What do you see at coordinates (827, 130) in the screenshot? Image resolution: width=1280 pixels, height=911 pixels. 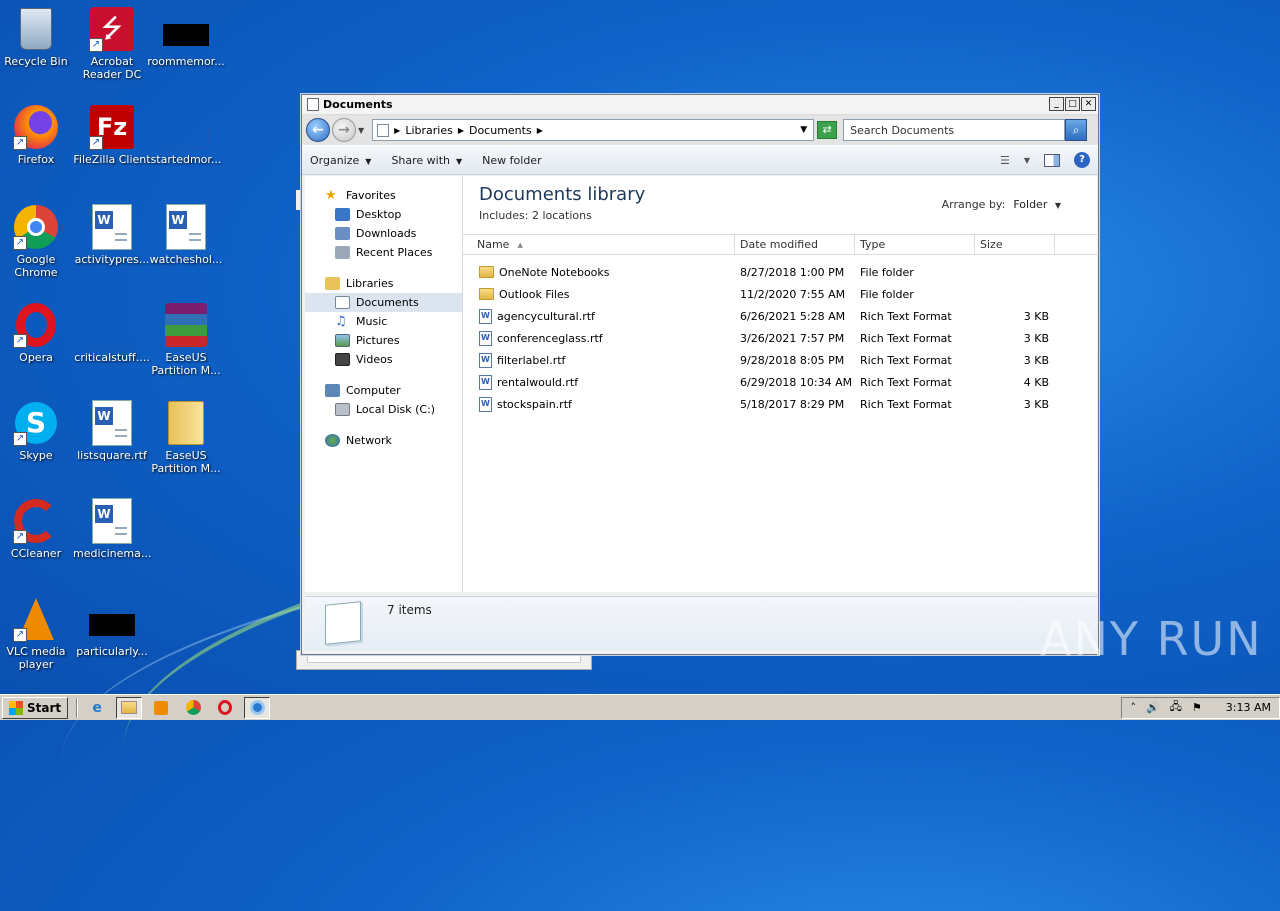 I see `refresh-button: ⇄` at bounding box center [827, 130].